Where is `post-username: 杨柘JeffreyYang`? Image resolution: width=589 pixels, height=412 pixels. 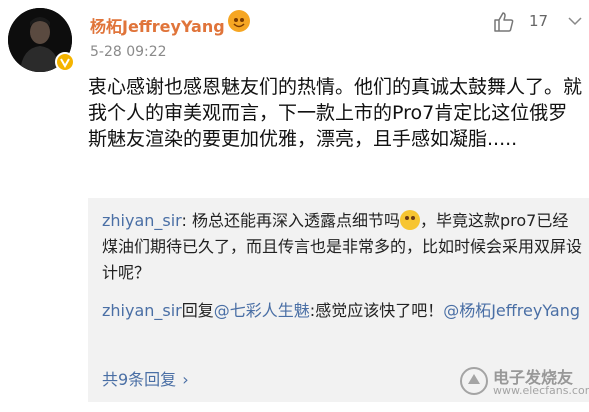
post-username: 杨柘JeffreyYang is located at coordinates (157, 25).